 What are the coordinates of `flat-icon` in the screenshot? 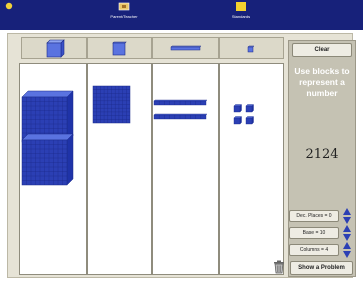 It's located at (119, 48).